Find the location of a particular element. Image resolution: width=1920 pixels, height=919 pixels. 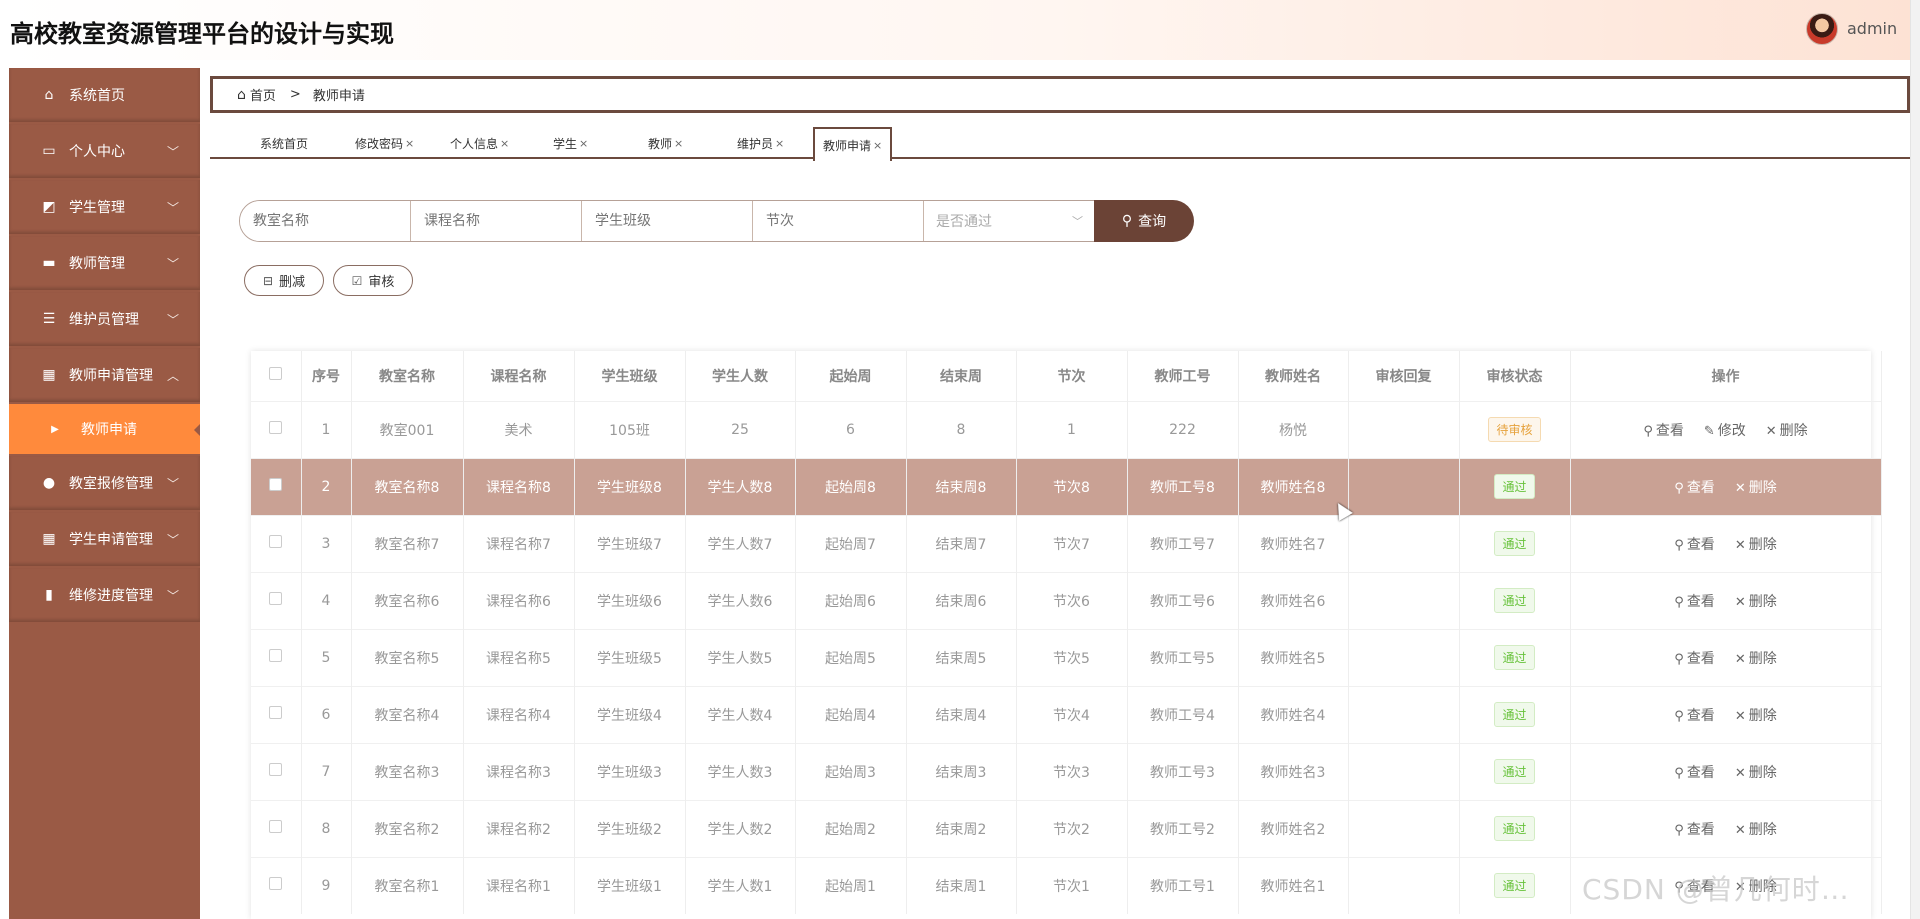

tab-teacher: 教师 × is located at coordinates (665, 143).